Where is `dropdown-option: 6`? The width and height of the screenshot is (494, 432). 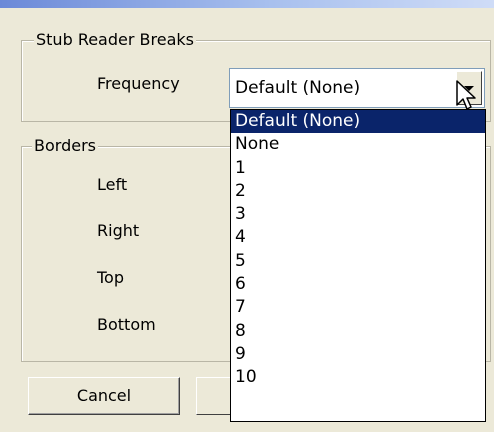 dropdown-option: 6 is located at coordinates (358, 284).